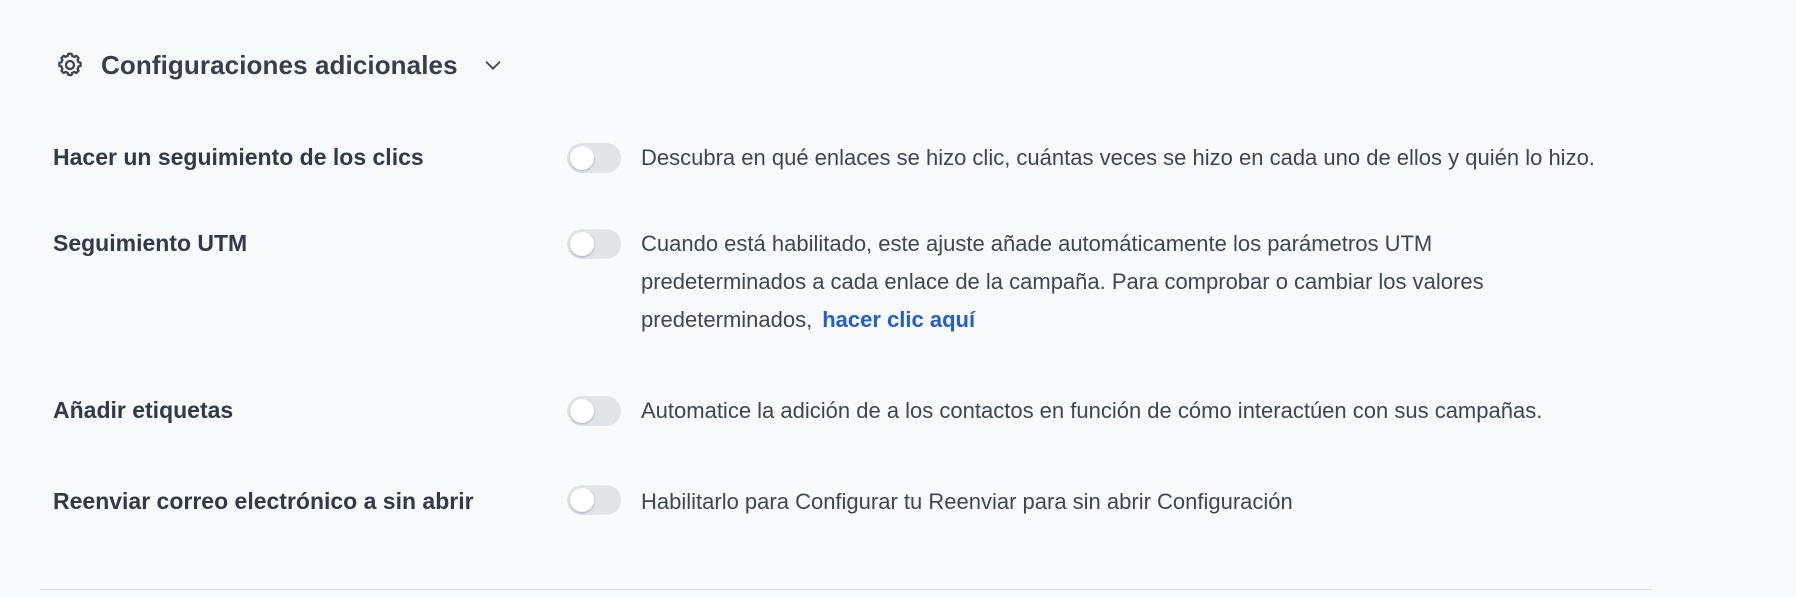 Image resolution: width=1796 pixels, height=597 pixels. What do you see at coordinates (70, 65) in the screenshot?
I see `gear-icon` at bounding box center [70, 65].